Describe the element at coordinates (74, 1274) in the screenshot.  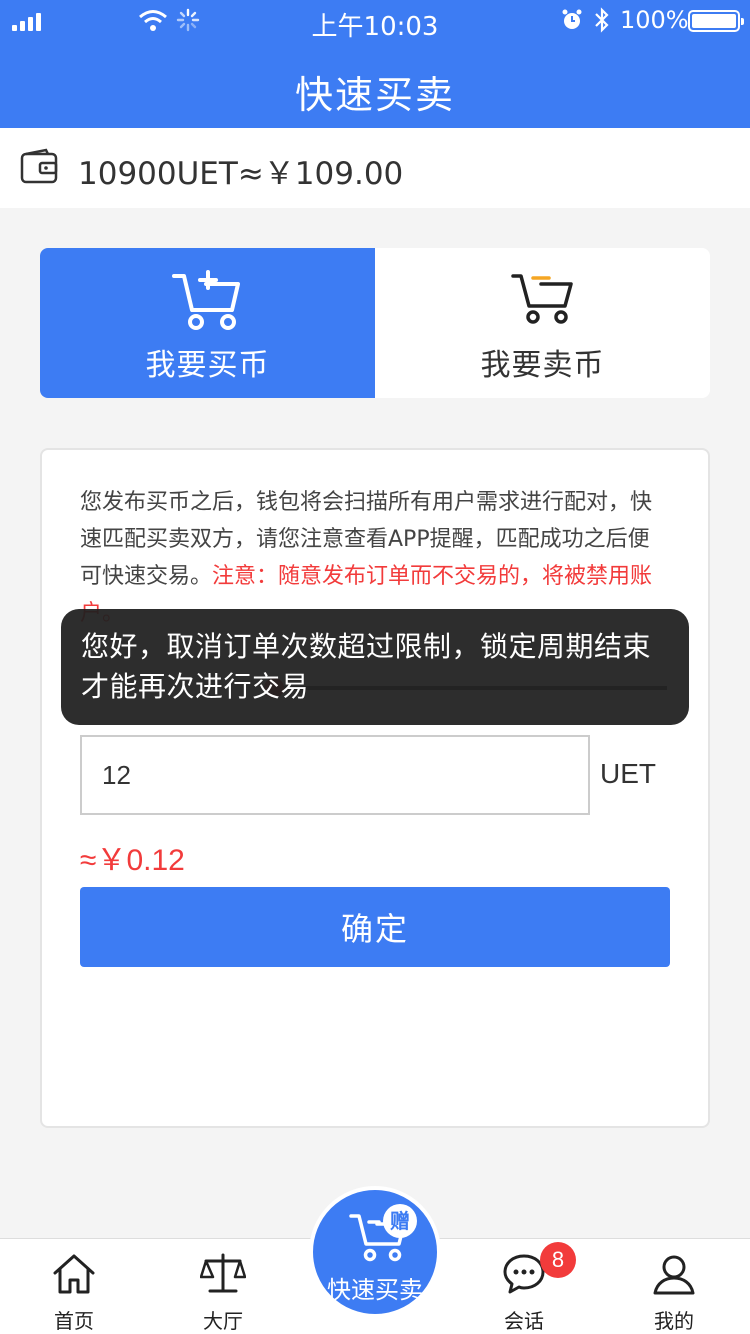
I see `home-icon` at that location.